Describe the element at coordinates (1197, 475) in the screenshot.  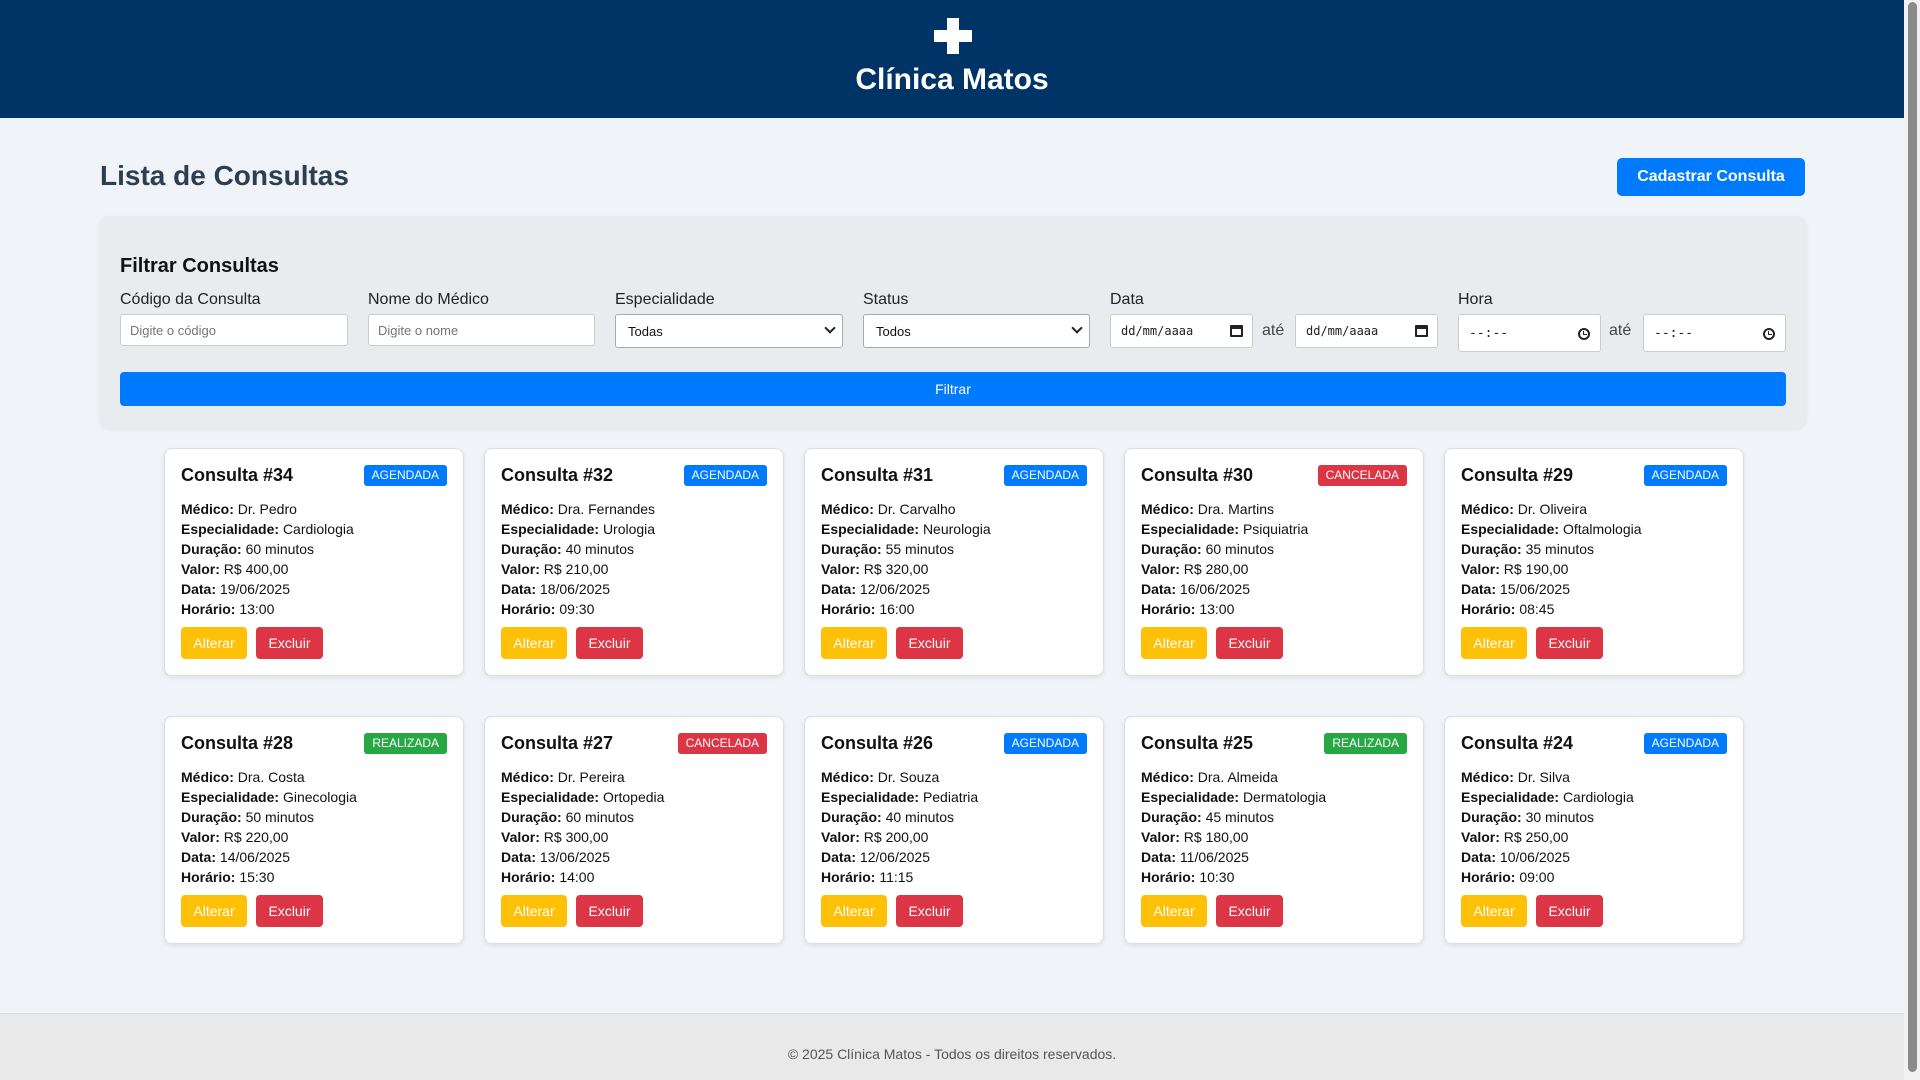
I see `consultation-title: Consulta #30` at that location.